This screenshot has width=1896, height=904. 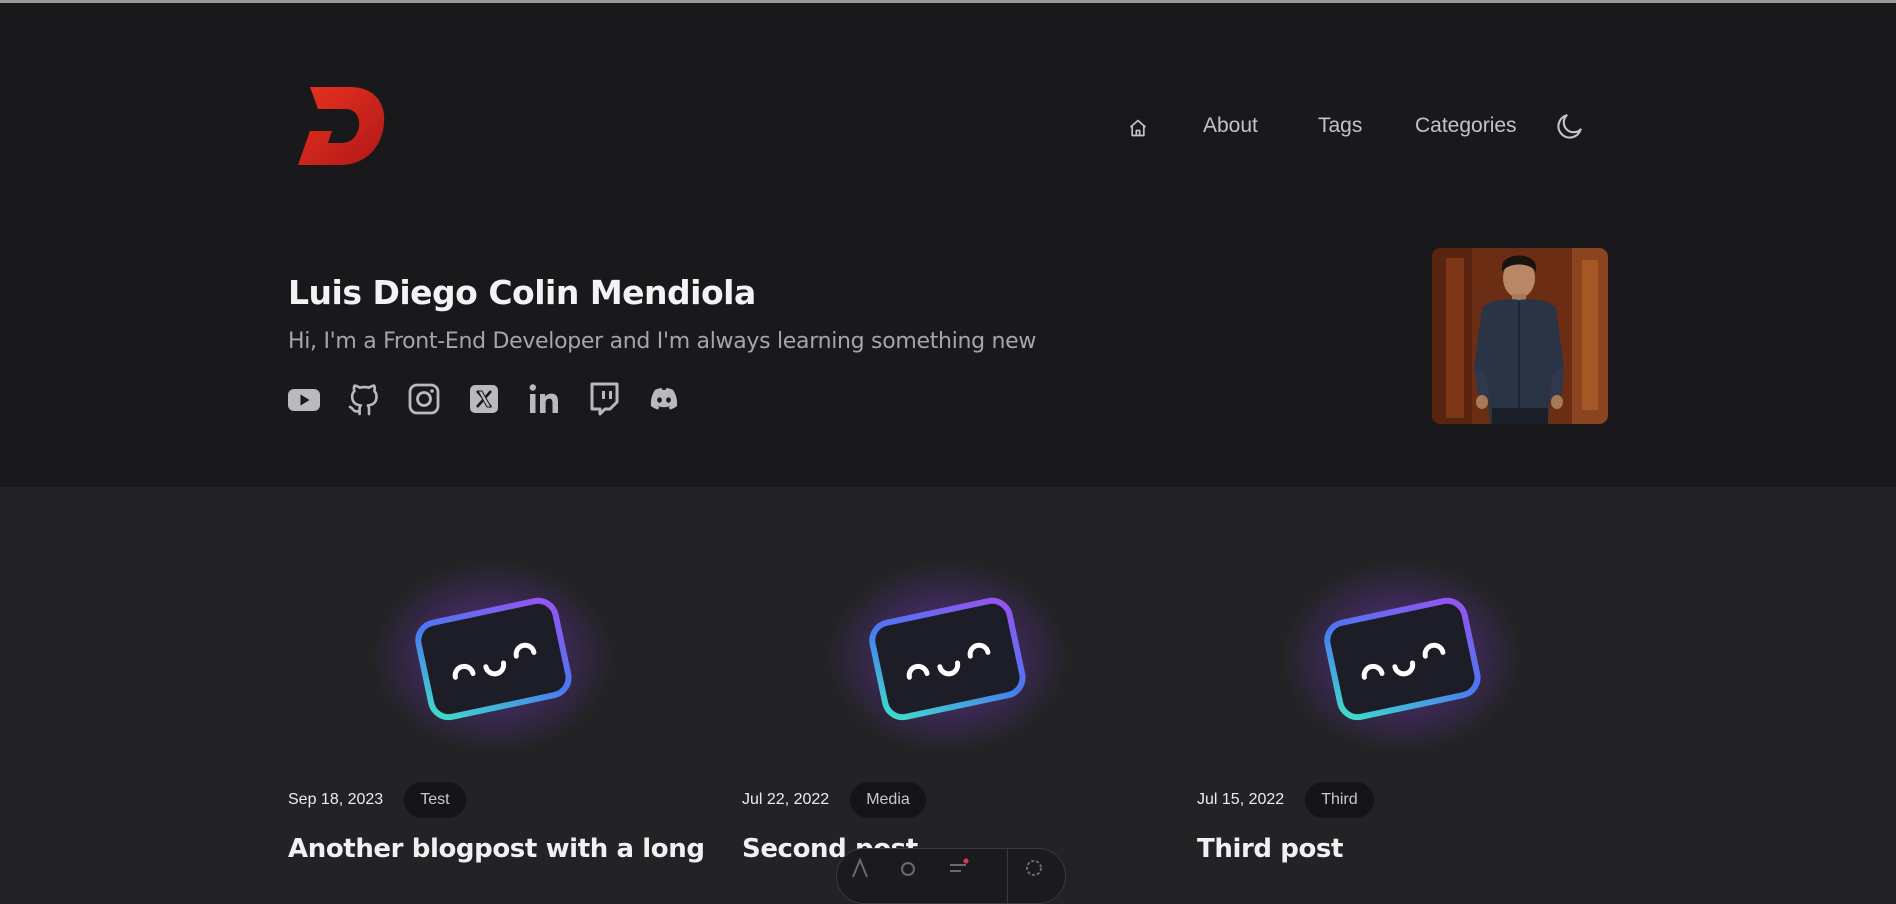 I want to click on instagram-link, so click(x=437, y=399).